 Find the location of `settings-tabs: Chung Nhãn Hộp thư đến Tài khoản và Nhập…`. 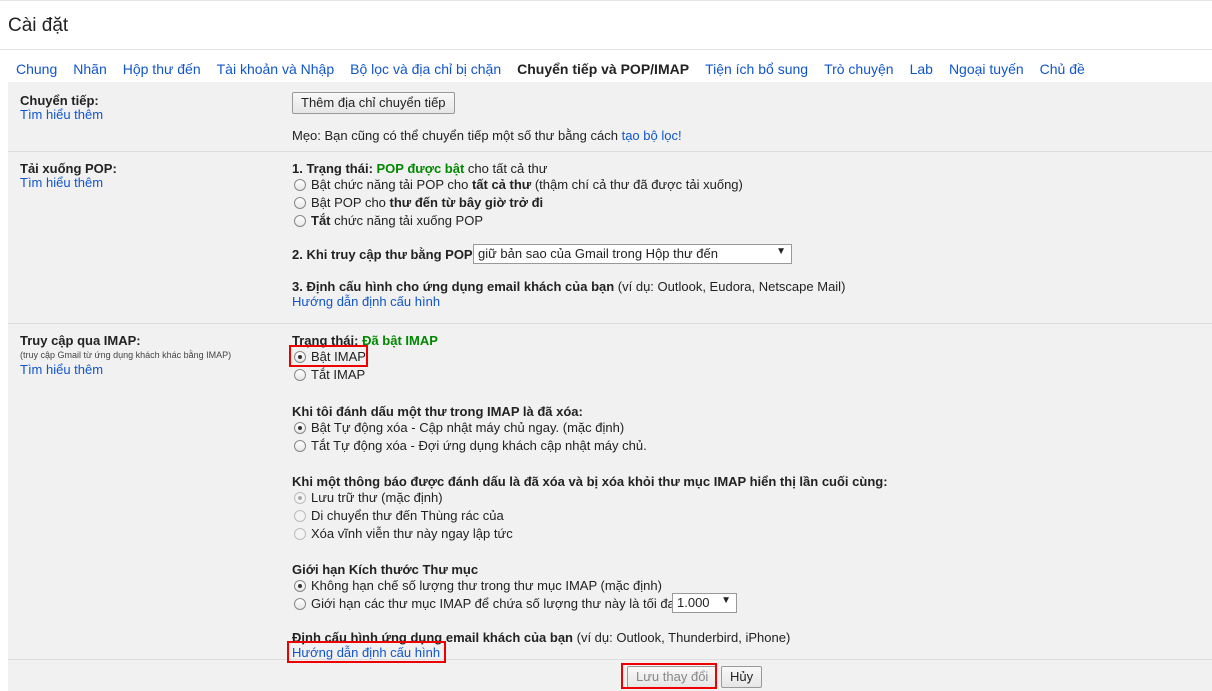

settings-tabs: Chung Nhãn Hộp thư đến Tài khoản và Nhập… is located at coordinates (550, 68).